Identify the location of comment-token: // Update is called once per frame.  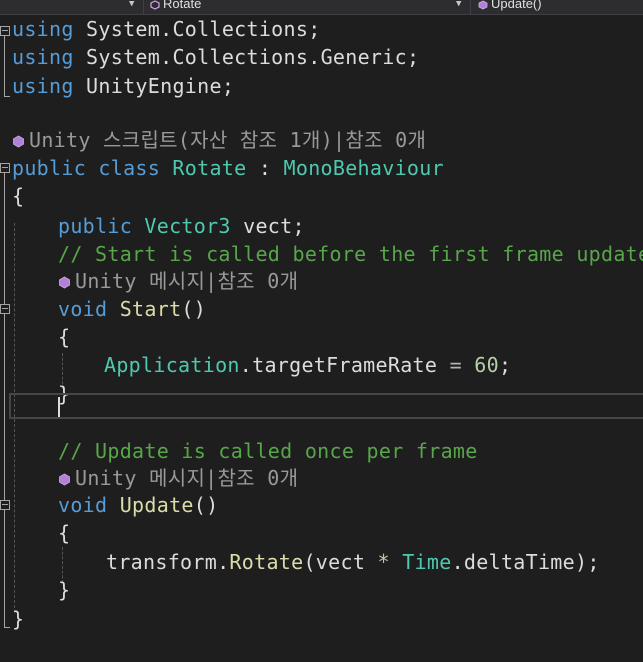
(268, 451).